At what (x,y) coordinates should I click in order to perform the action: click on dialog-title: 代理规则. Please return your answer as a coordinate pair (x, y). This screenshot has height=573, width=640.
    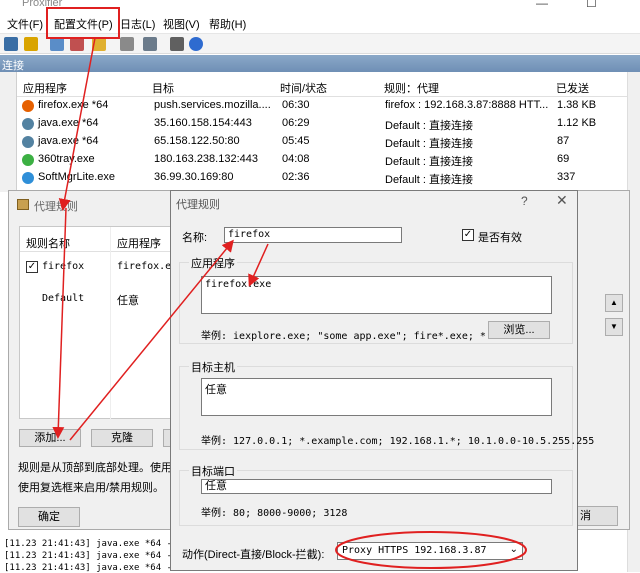
    Looking at the image, I should click on (198, 205).